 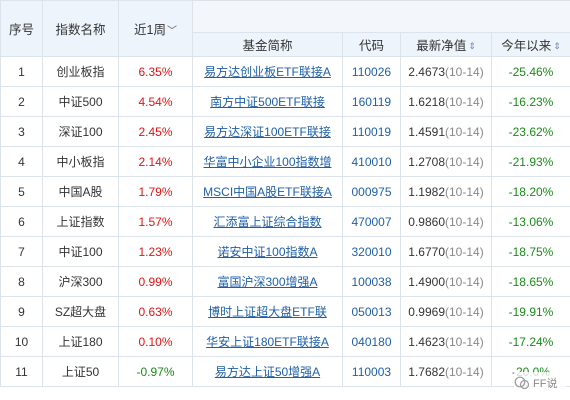 What do you see at coordinates (530, 101) in the screenshot?
I see `row-ytd: -16.23%` at bounding box center [530, 101].